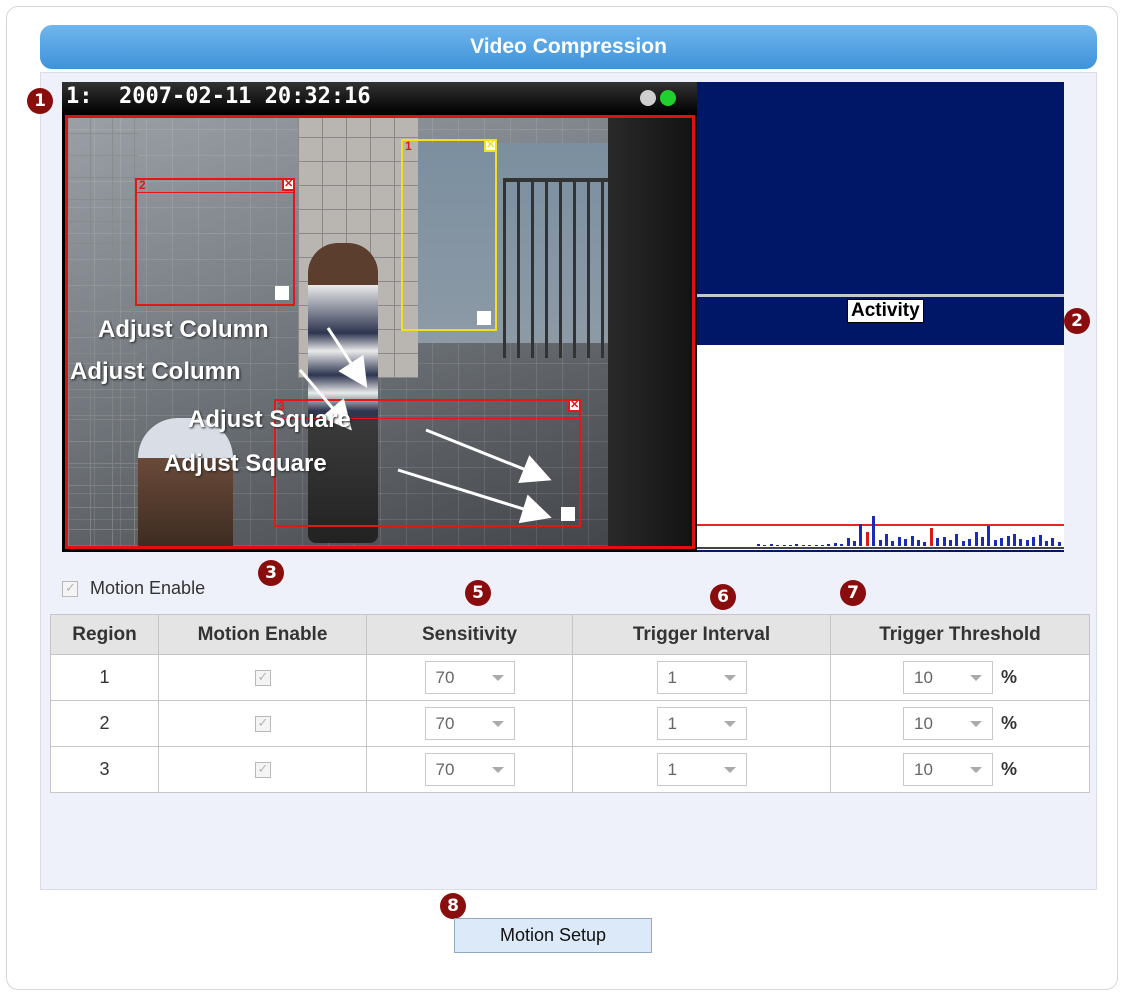 The image size is (1123, 992). What do you see at coordinates (668, 98) in the screenshot?
I see `status-led-green` at bounding box center [668, 98].